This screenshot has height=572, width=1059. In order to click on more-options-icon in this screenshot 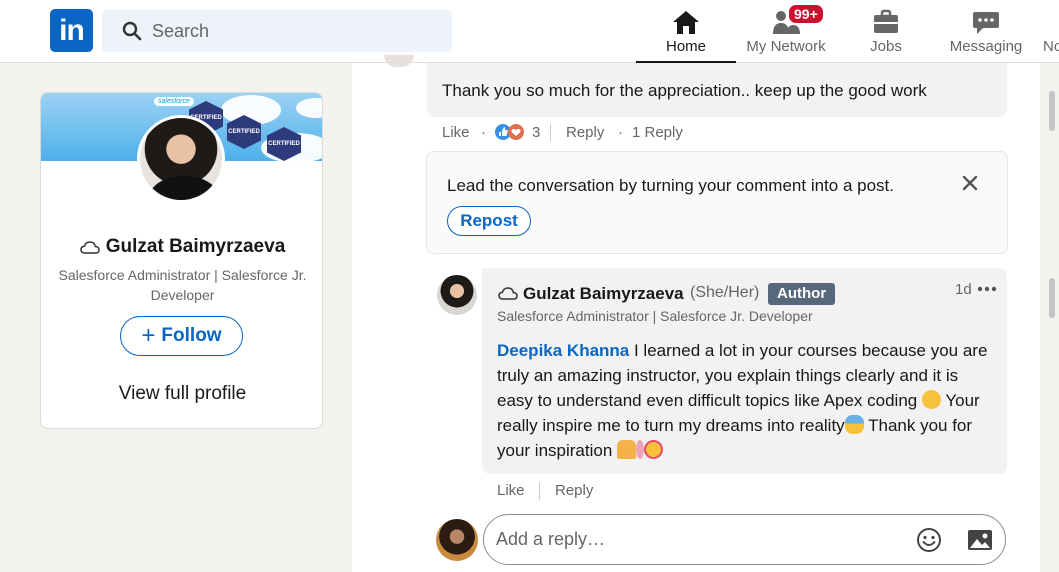, I will do `click(987, 289)`.